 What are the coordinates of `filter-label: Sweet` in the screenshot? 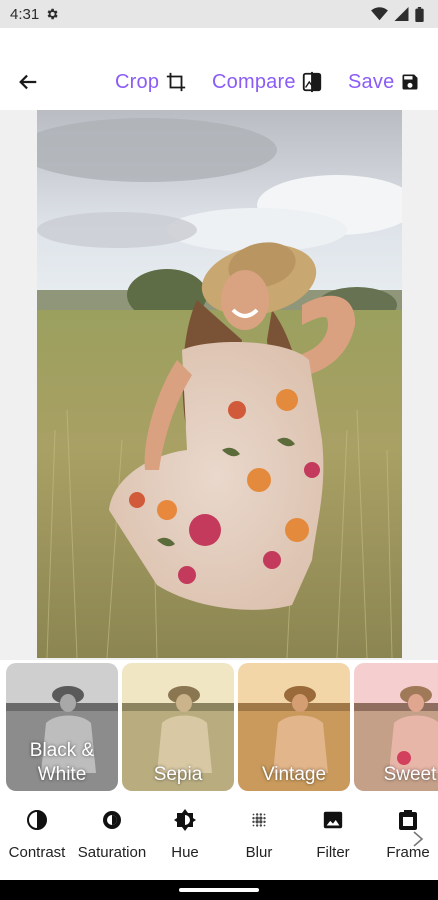 It's located at (396, 775).